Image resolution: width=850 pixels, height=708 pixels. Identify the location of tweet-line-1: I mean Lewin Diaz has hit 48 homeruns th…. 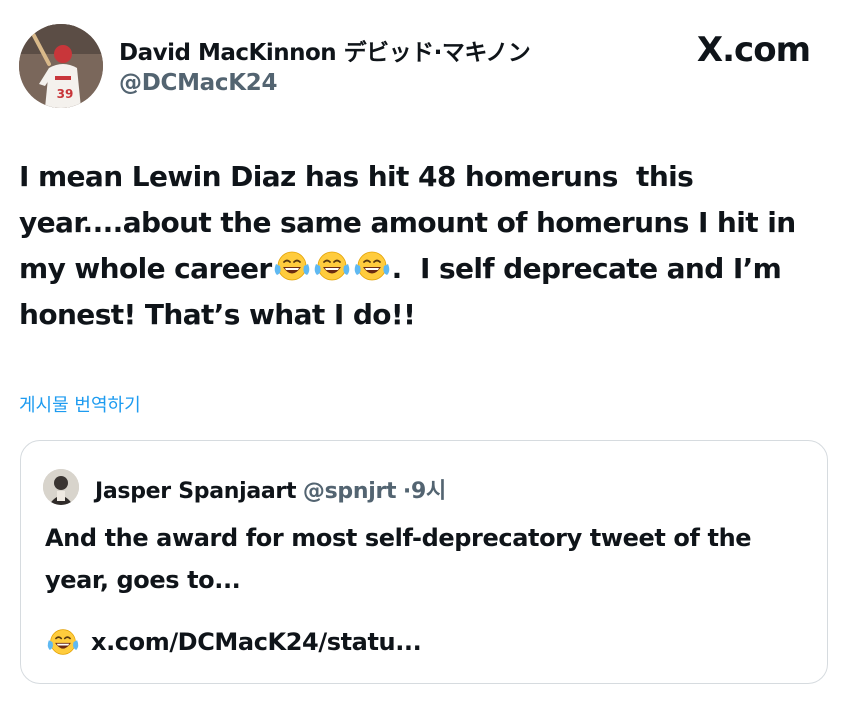
(356, 176).